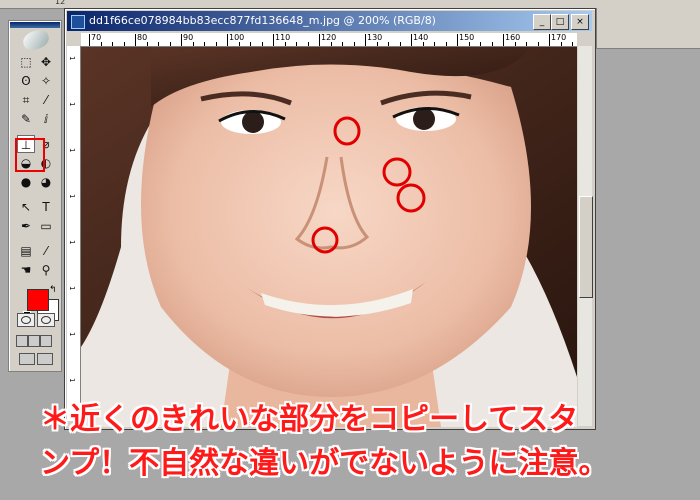  What do you see at coordinates (648, 28) in the screenshot?
I see `palette-well` at bounding box center [648, 28].